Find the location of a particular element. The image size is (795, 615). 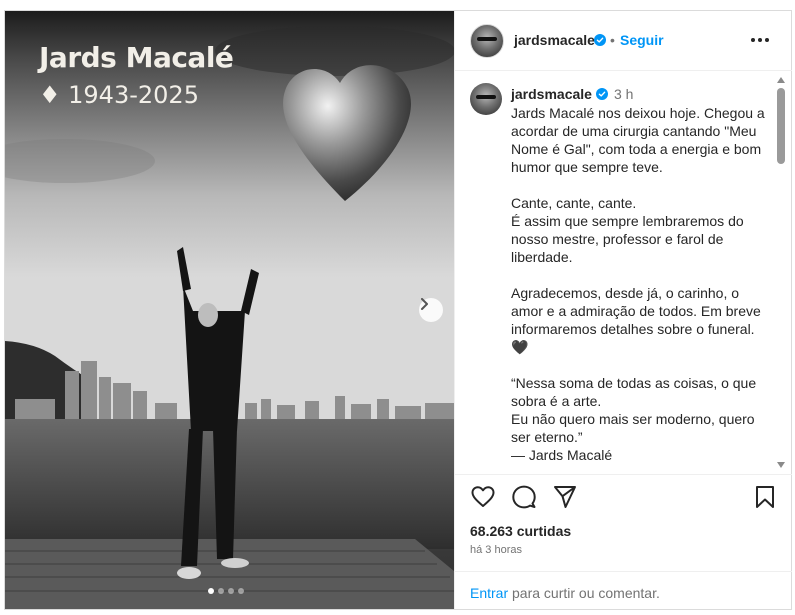

header-username: jardsmacale is located at coordinates (554, 40).